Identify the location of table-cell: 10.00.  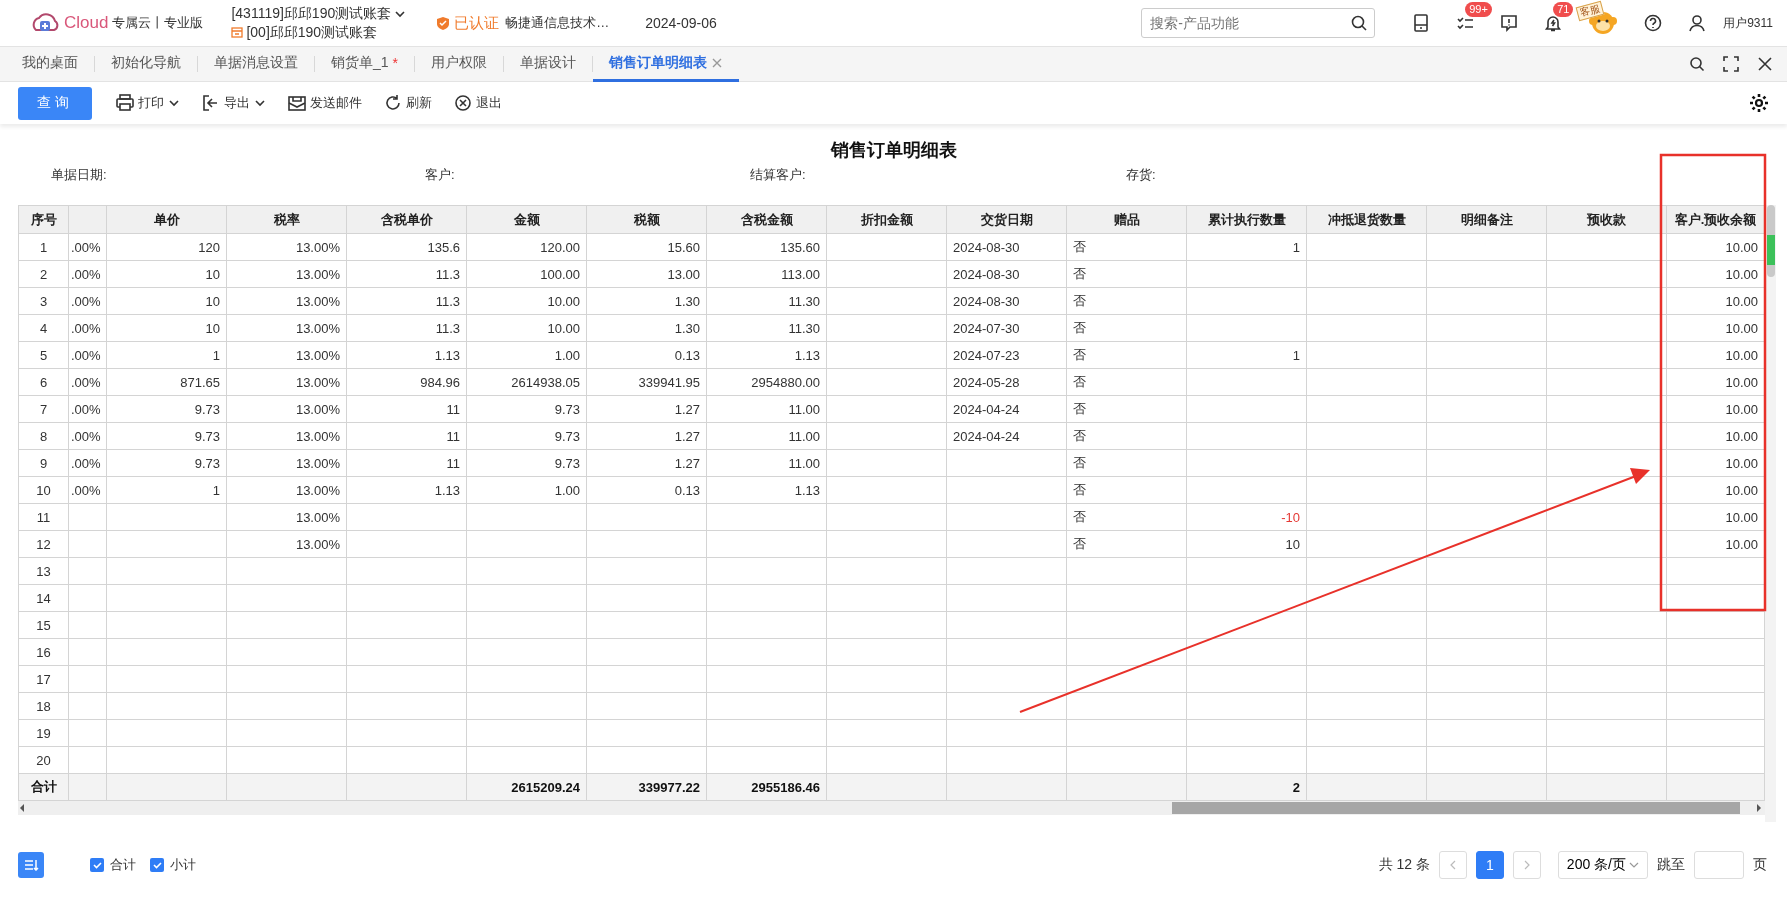
(526, 301).